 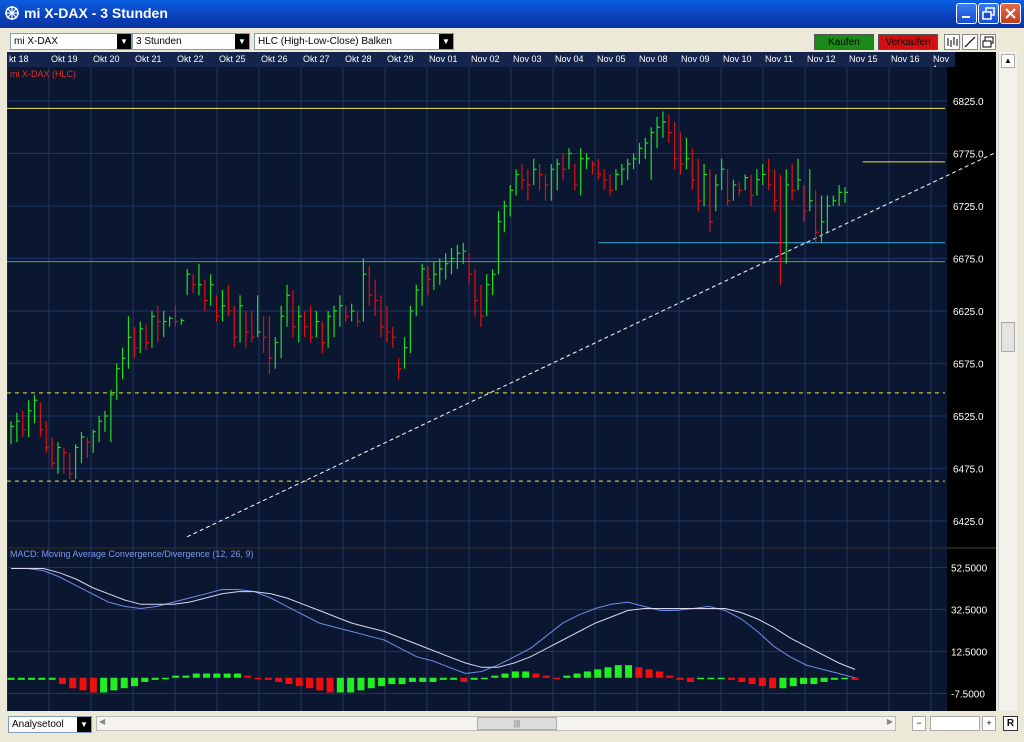 What do you see at coordinates (970, 42) in the screenshot?
I see `draw-line-icon` at bounding box center [970, 42].